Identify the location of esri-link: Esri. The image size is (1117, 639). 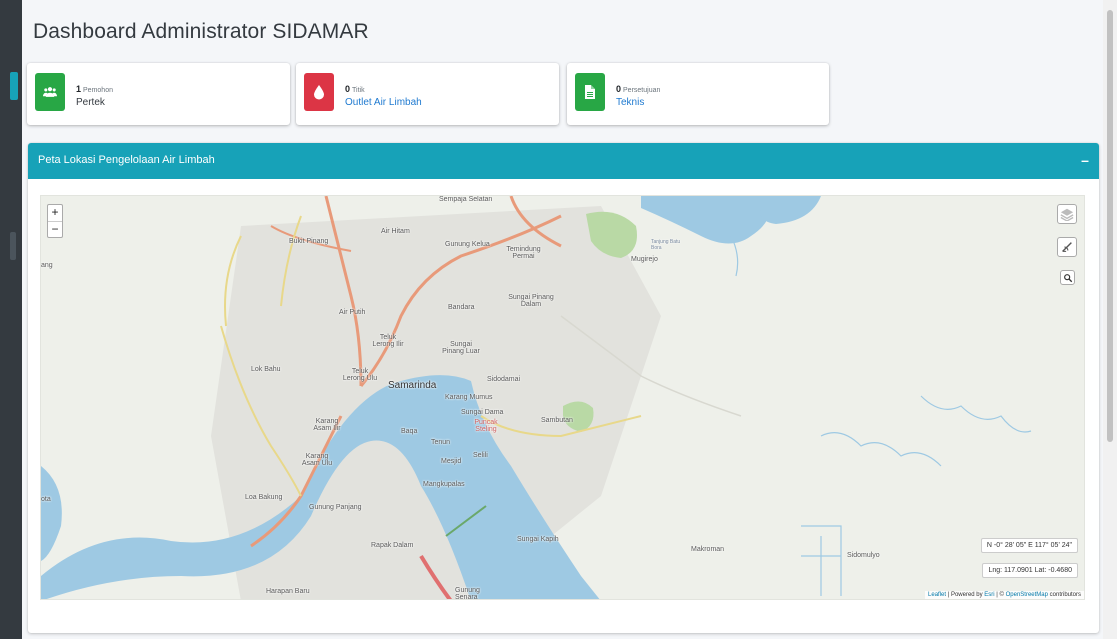
(989, 595).